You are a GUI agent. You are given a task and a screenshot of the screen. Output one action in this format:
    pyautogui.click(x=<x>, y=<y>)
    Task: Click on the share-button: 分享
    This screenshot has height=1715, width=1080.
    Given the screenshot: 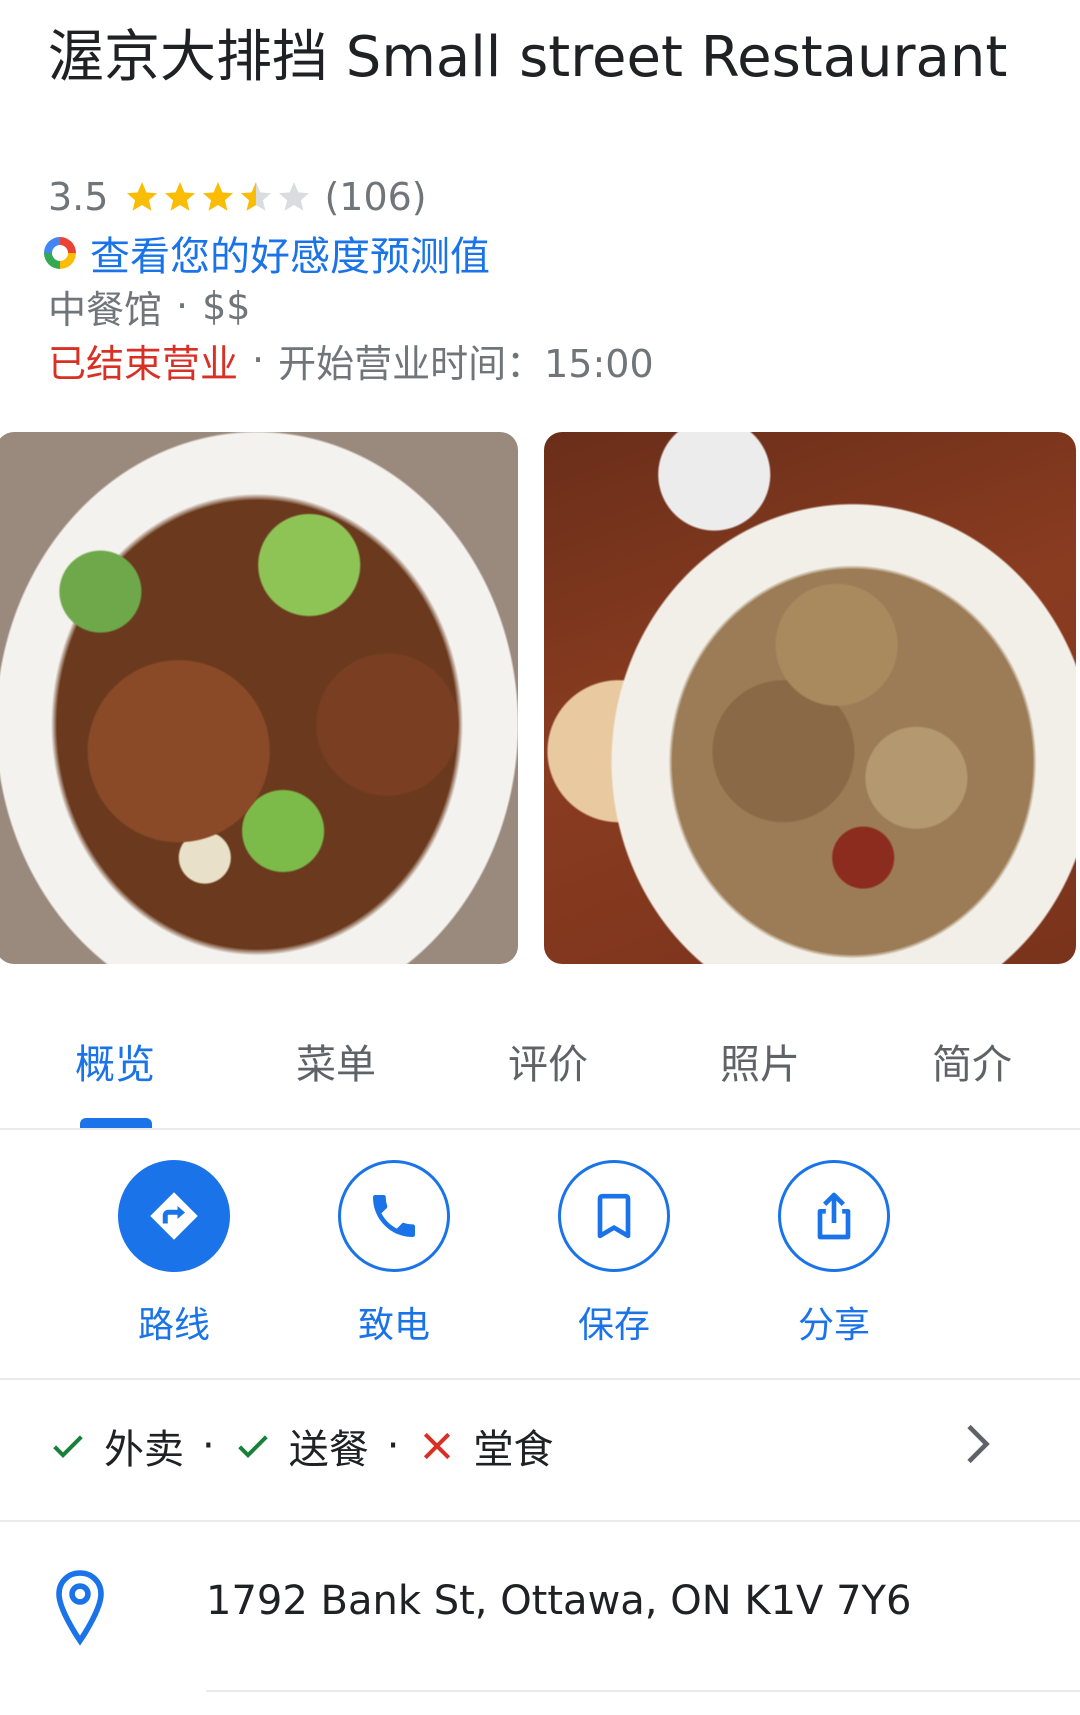 What is the action you would take?
    pyautogui.click(x=834, y=1254)
    